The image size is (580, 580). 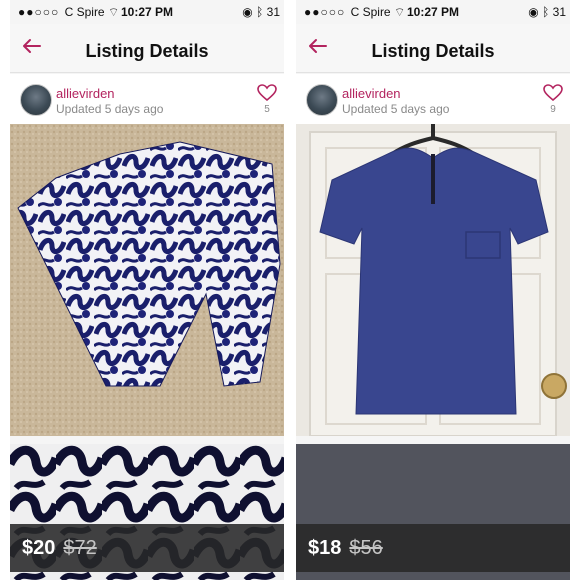 I want to click on like-count: 9, so click(x=553, y=109).